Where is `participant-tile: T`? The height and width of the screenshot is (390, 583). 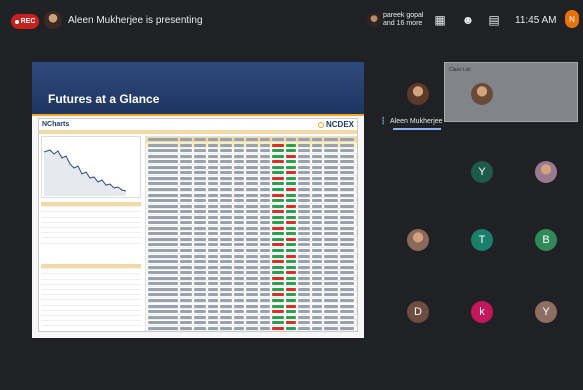
participant-tile: T is located at coordinates (482, 240).